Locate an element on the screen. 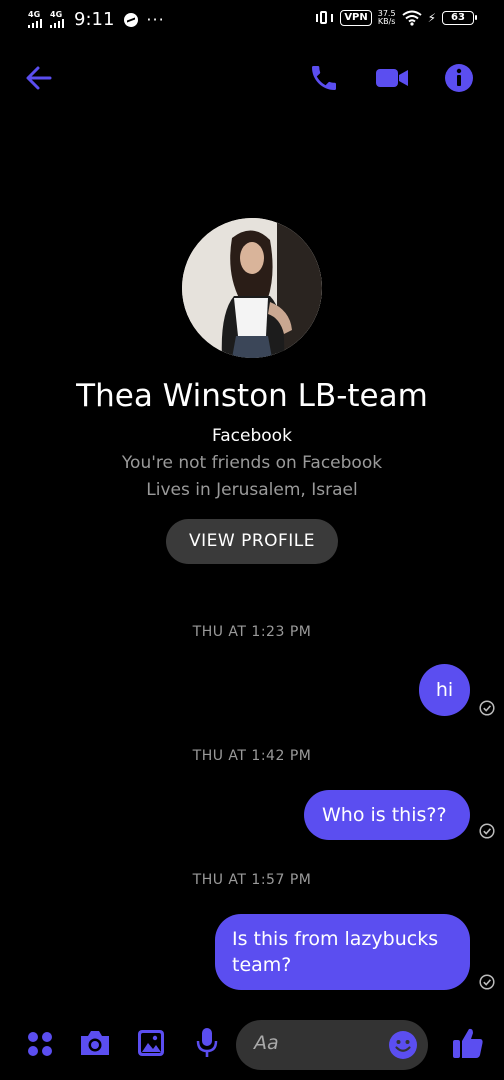 Image resolution: width=504 pixels, height=1080 pixels. video-camera-icon is located at coordinates (392, 78).